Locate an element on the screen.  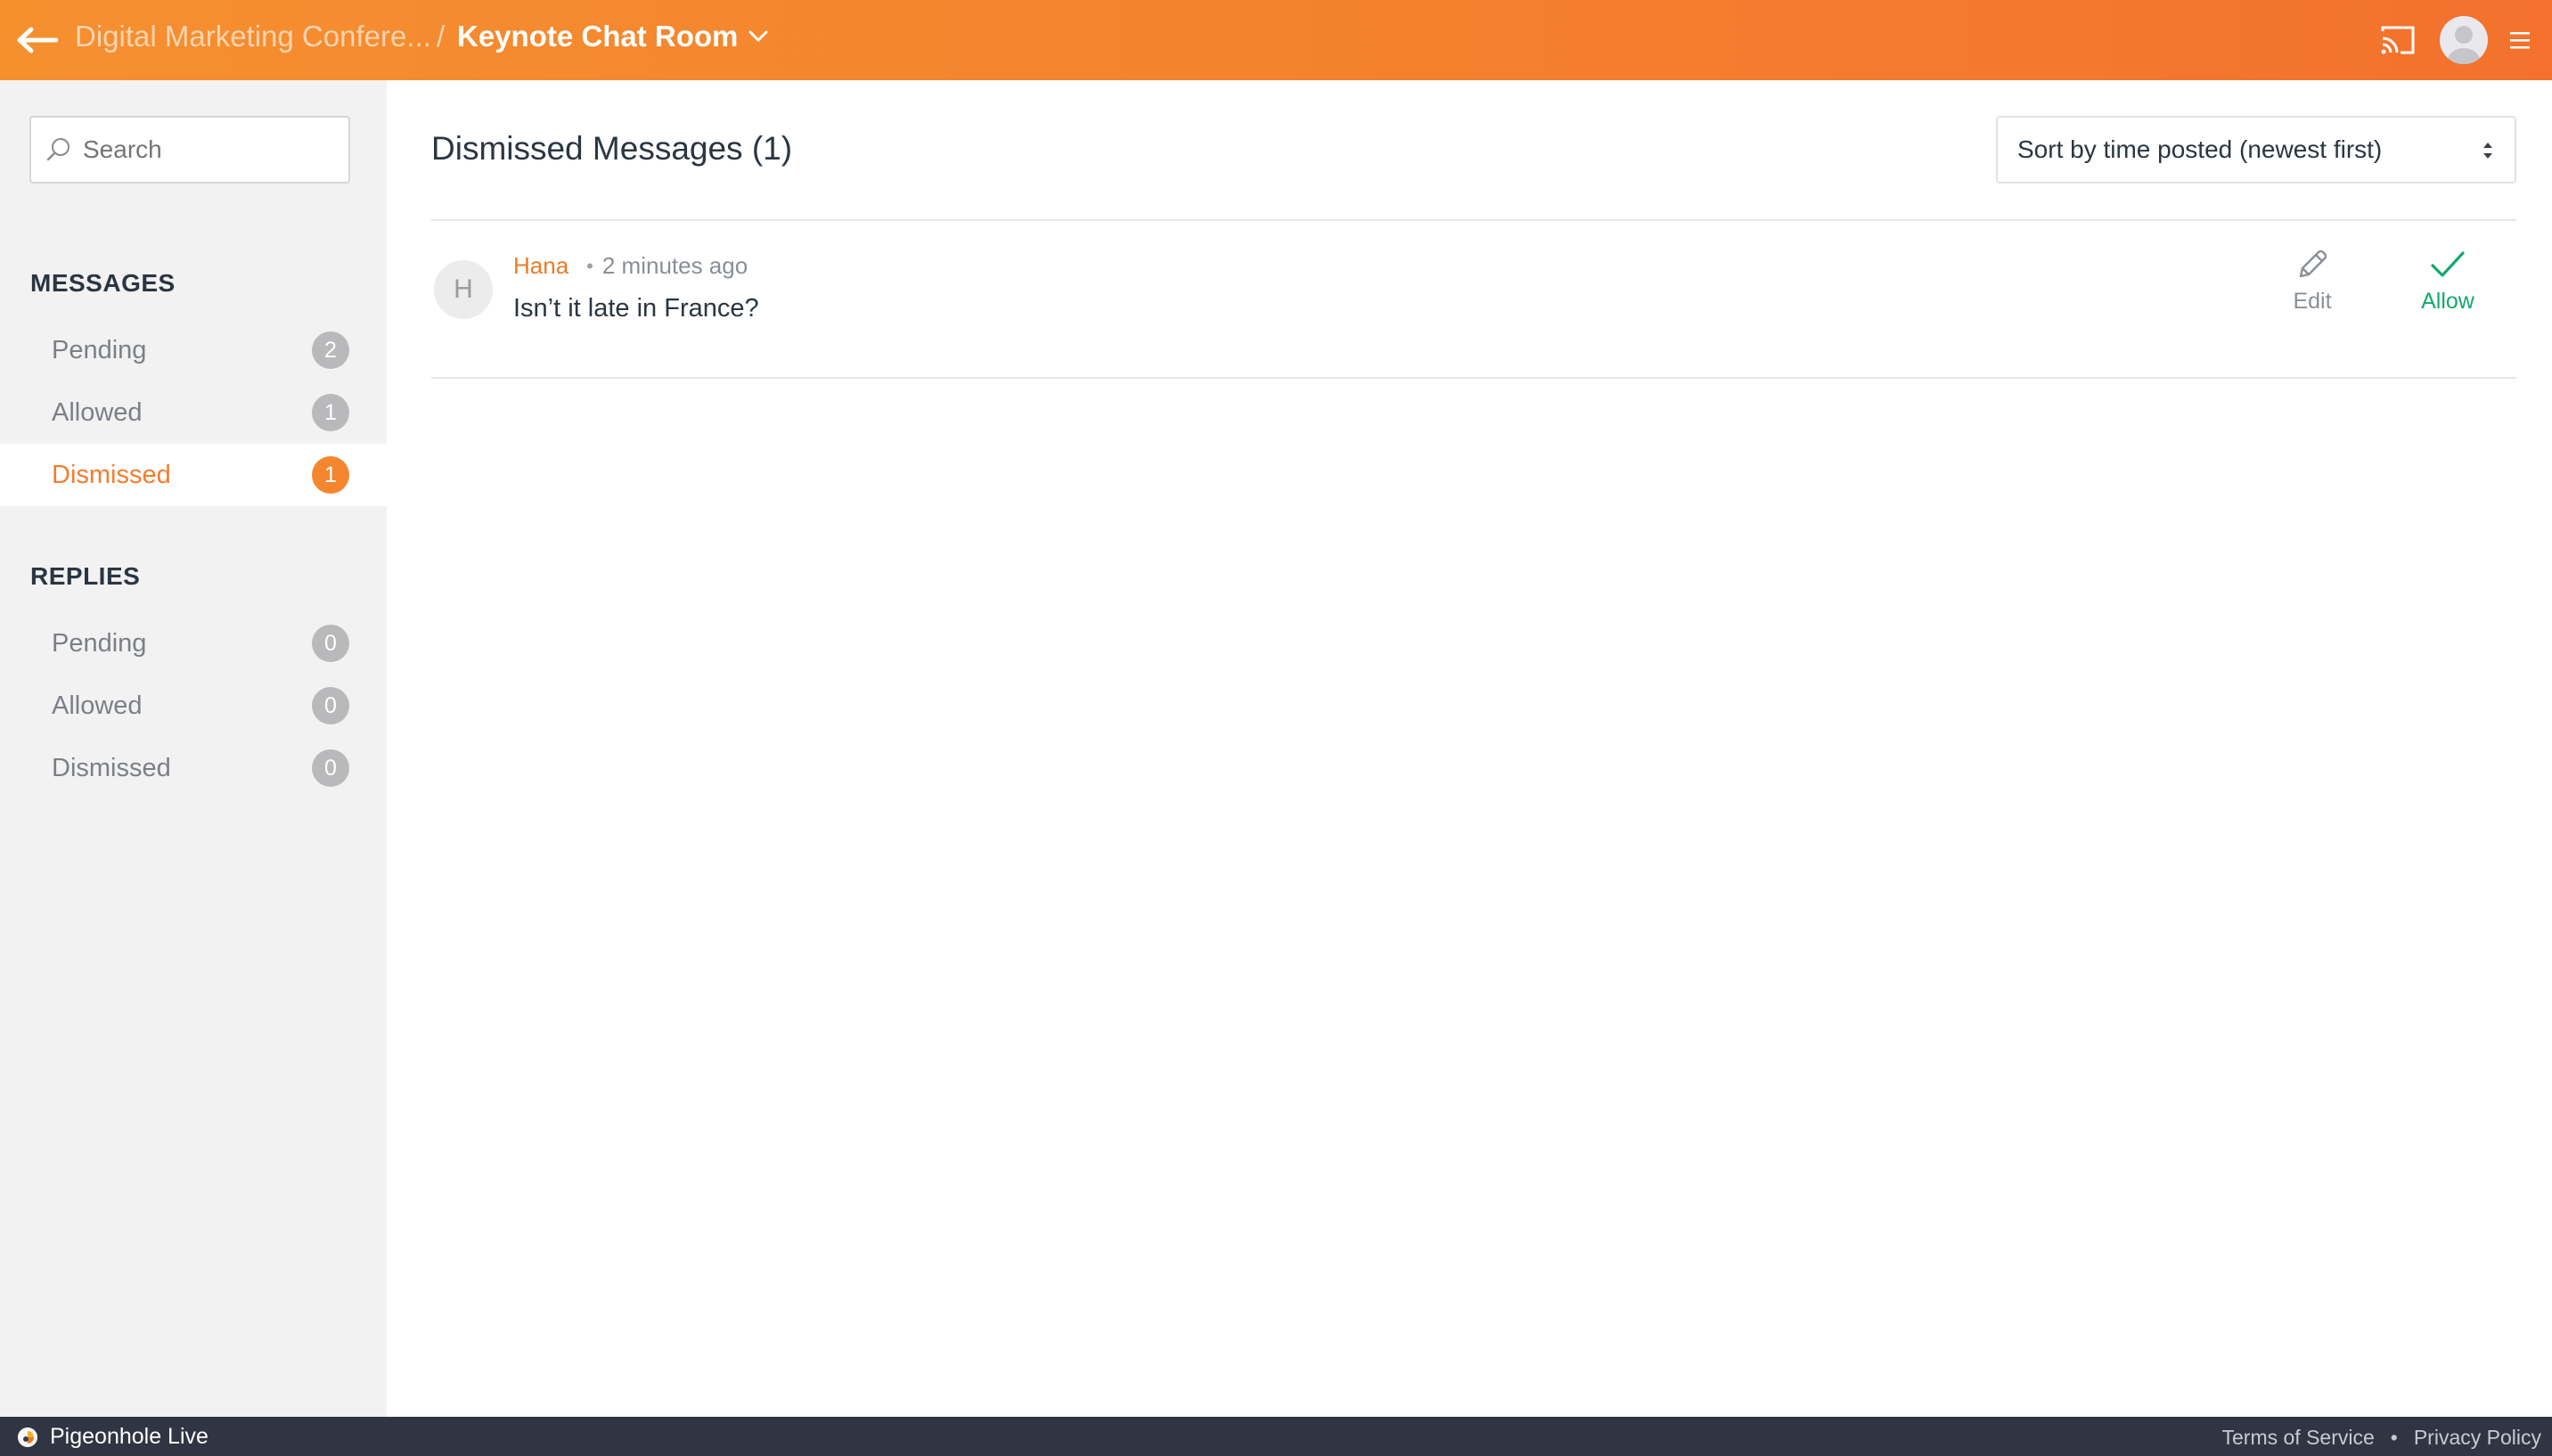
terms-link: Terms of Service is located at coordinates (2299, 1438).